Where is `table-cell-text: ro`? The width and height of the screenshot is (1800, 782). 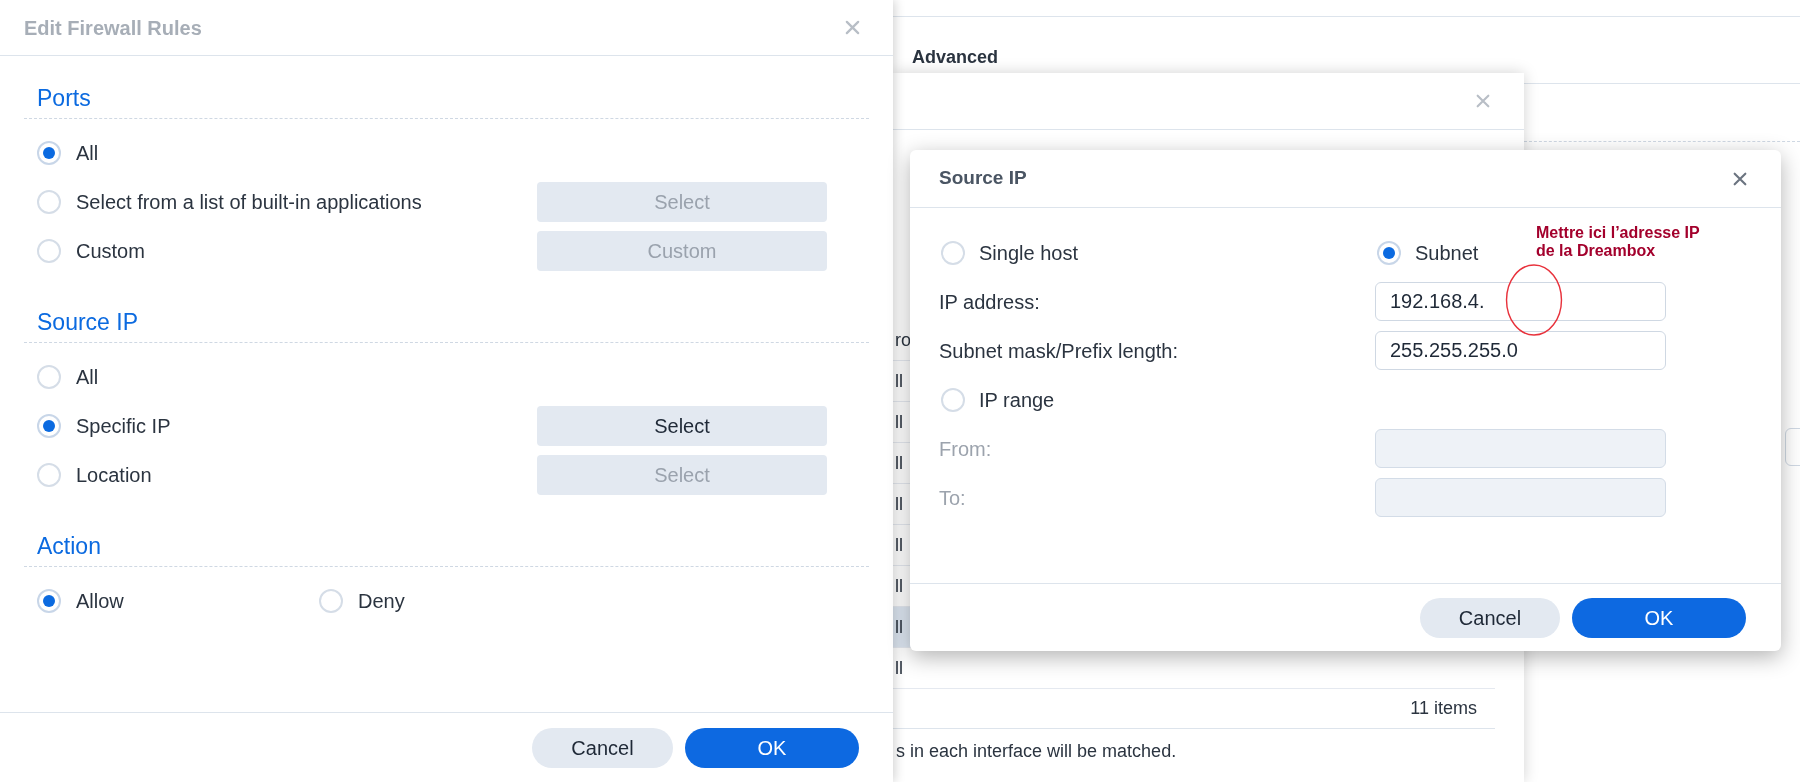 table-cell-text: ro is located at coordinates (903, 340).